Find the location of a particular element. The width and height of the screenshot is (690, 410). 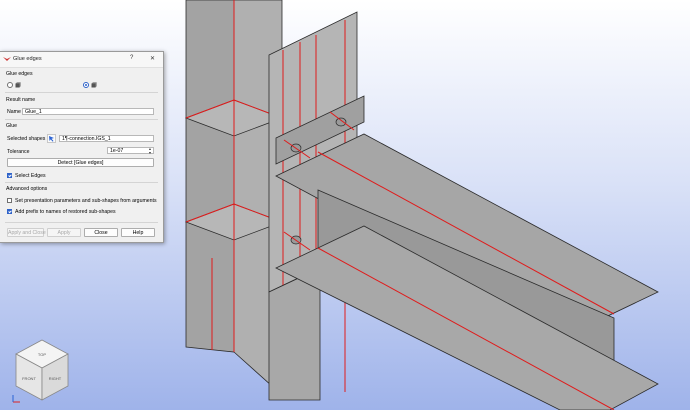

help-button: Help is located at coordinates (138, 232).